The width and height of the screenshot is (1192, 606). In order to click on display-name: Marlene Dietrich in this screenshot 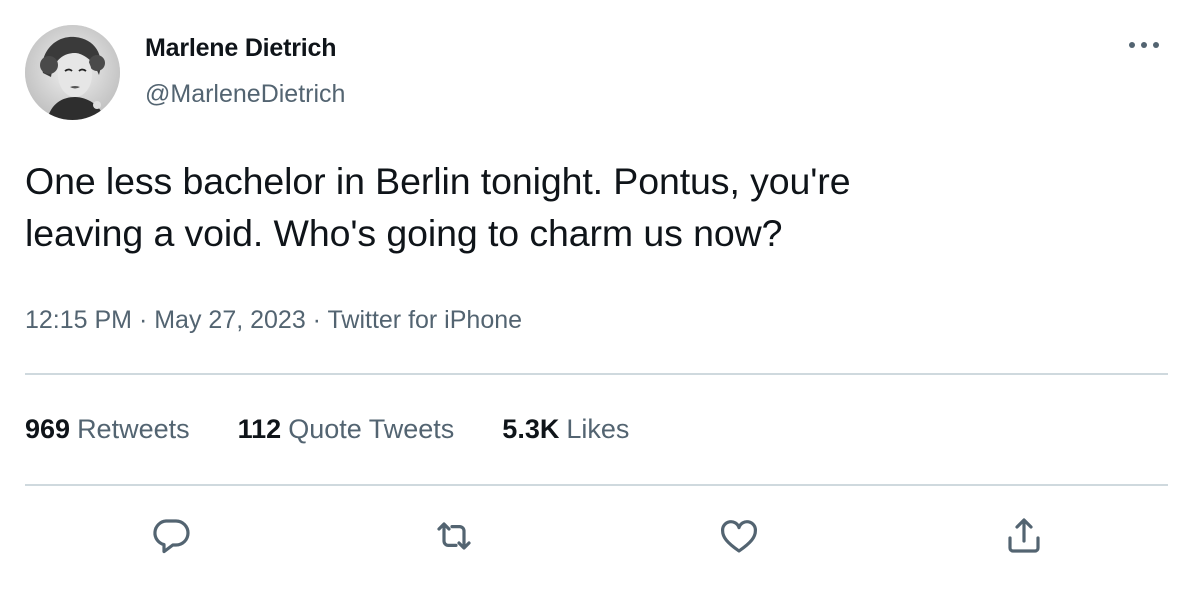, I will do `click(241, 48)`.